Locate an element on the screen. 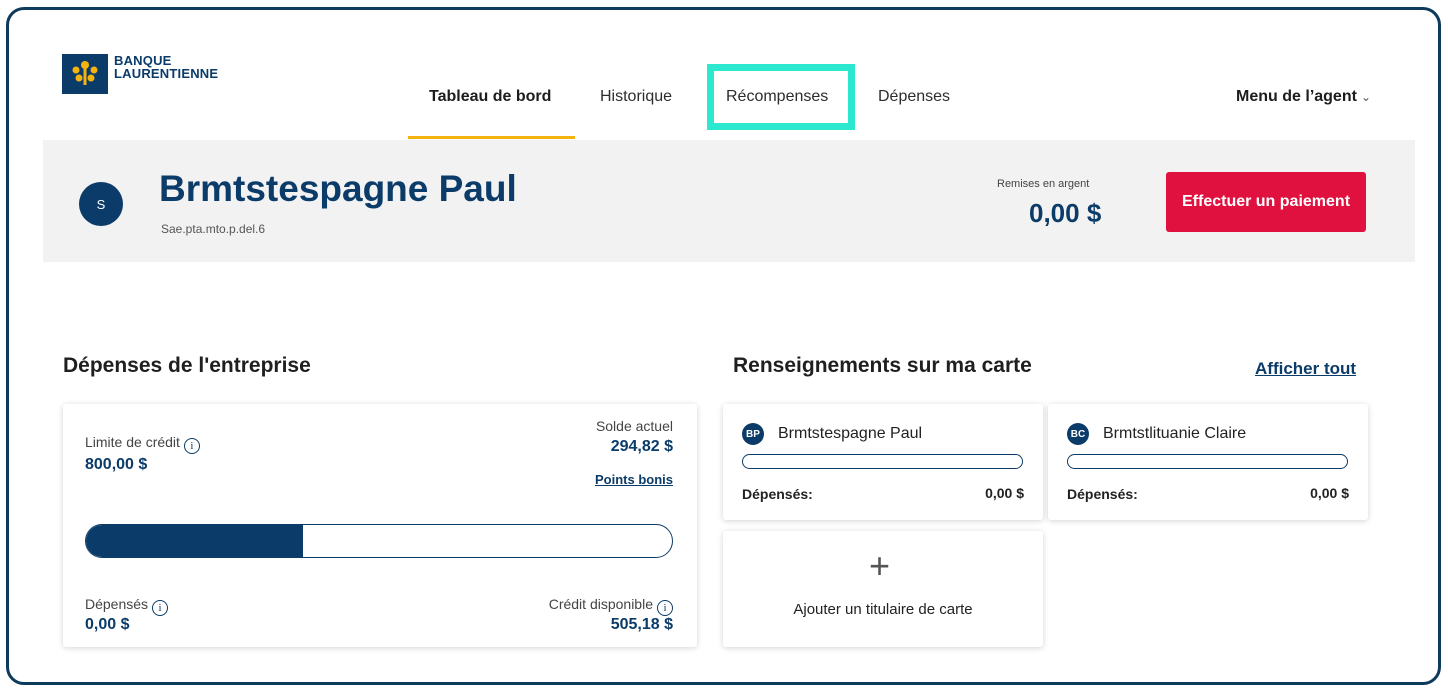 This screenshot has height=690, width=1448. credit-limit-value: 800,00 $ is located at coordinates (116, 464).